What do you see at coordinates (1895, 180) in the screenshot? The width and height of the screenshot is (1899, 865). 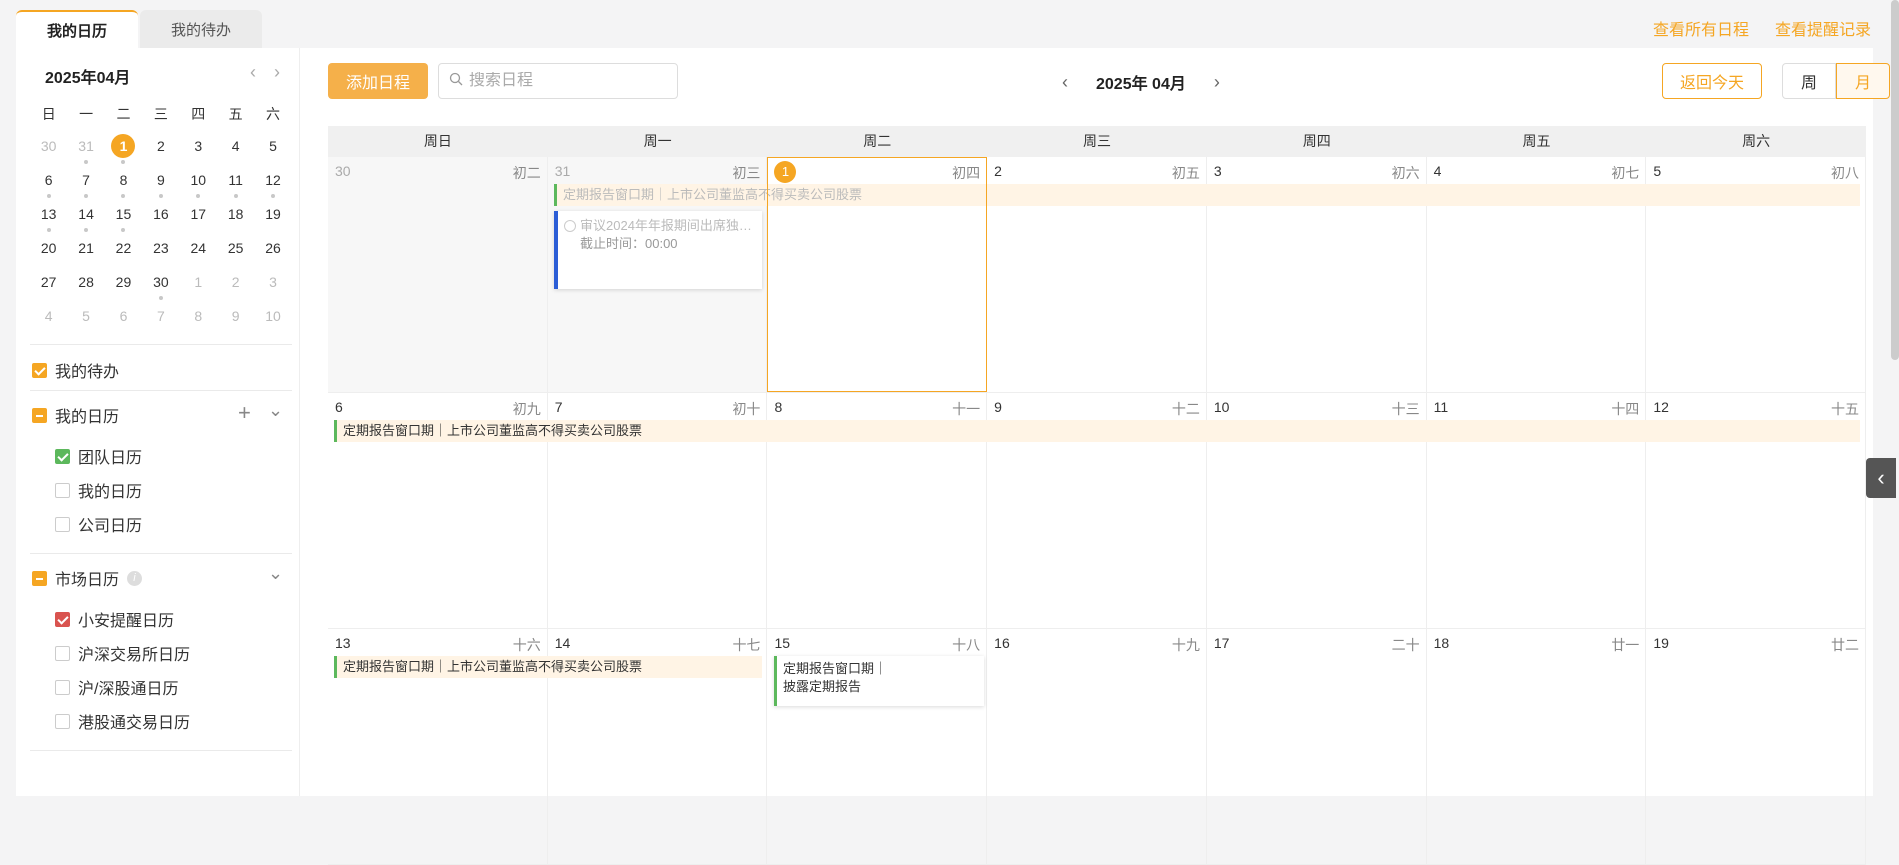 I see `scrollbar` at bounding box center [1895, 180].